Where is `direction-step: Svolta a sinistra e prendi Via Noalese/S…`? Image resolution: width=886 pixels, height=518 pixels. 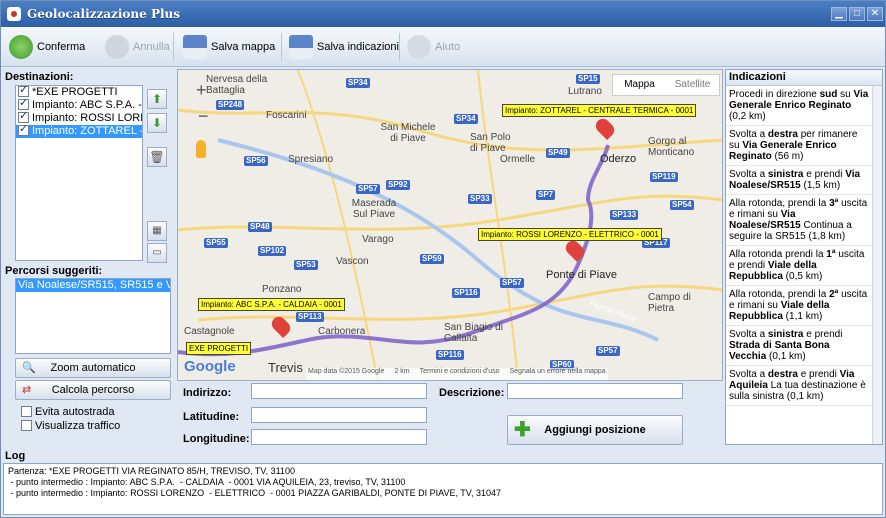
direction-step: Svolta a sinistra e prendi Via Noalese/S… is located at coordinates (799, 180).